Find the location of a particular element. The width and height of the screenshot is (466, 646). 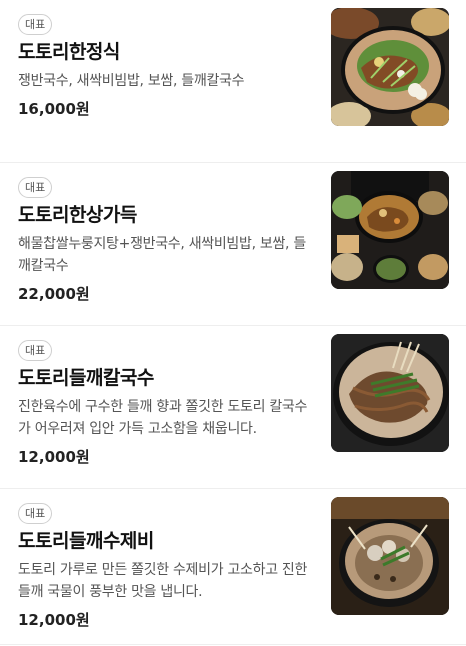

menu-item-name: 도토리들깨칼국수 is located at coordinates (86, 378).